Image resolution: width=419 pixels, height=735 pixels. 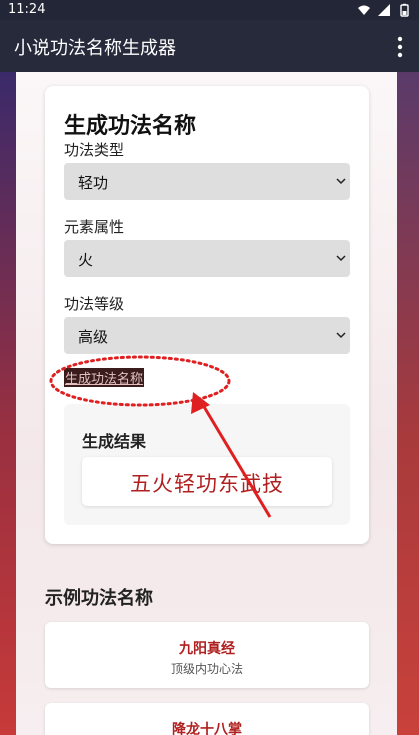 What do you see at coordinates (114, 441) in the screenshot?
I see `result-heading: 生成结果` at bounding box center [114, 441].